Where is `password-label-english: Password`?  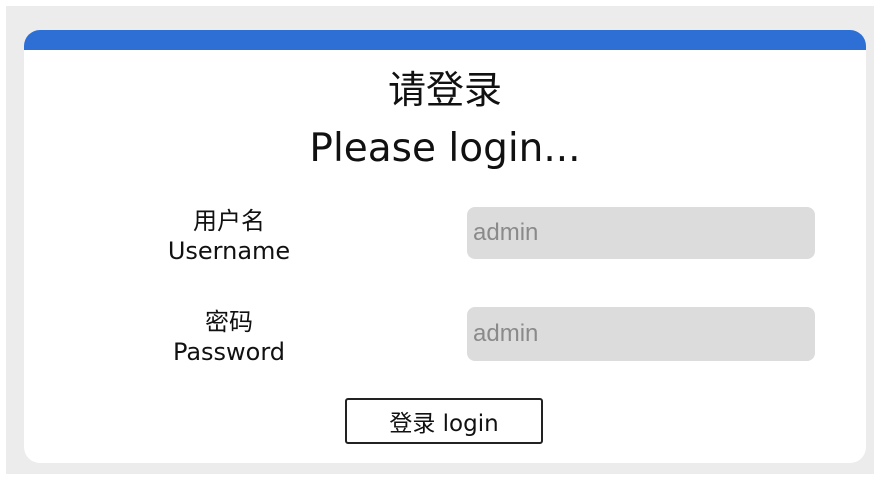
password-label-english: Password is located at coordinates (229, 352).